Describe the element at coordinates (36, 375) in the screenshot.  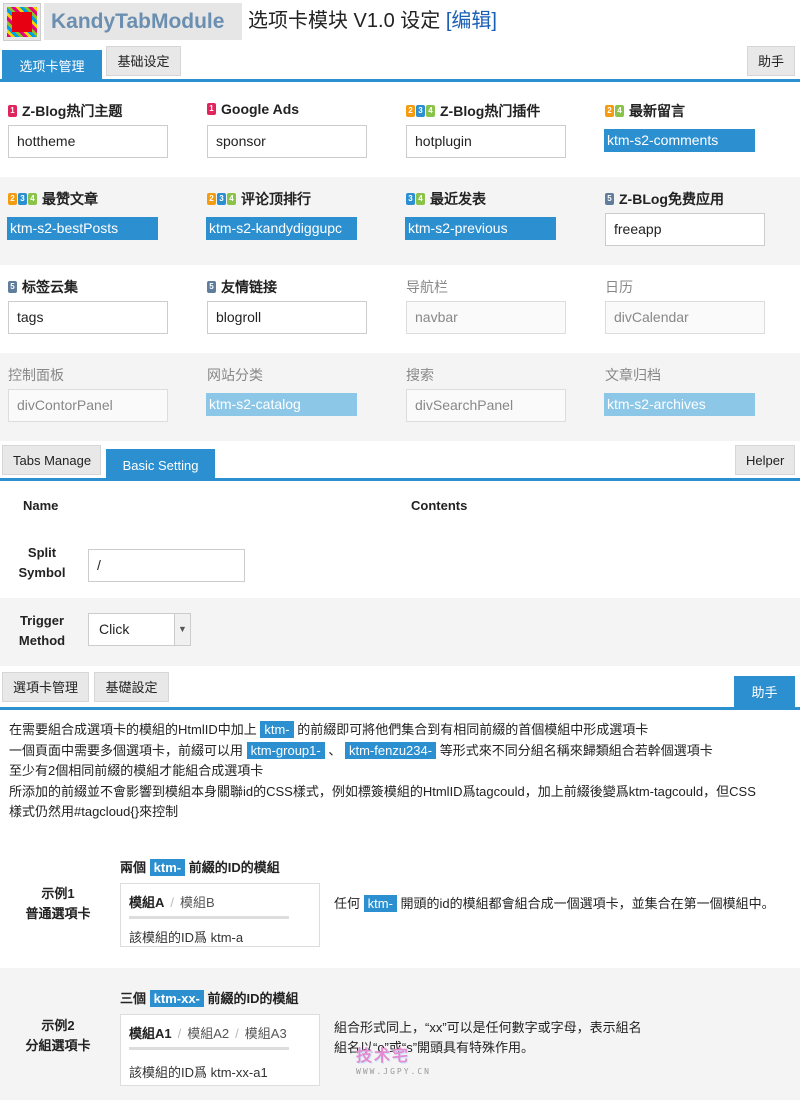
I see `module-label: 控制面板` at that location.